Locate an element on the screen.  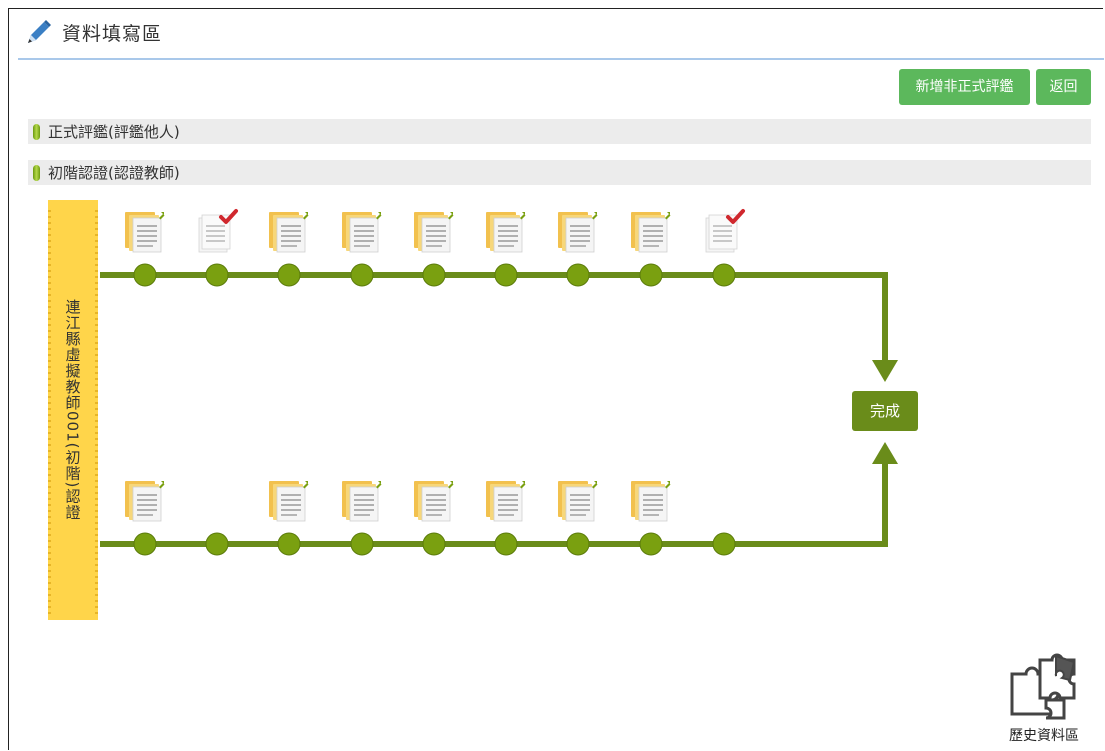
arrow-down-icon is located at coordinates (885, 371).